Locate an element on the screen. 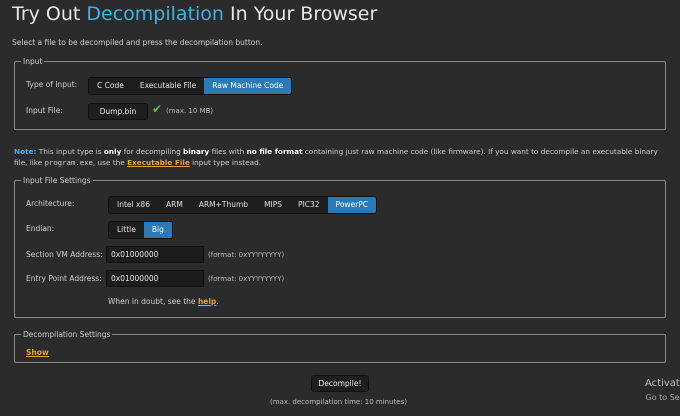 The image size is (680, 416). page-title: Try Out Decompilation In Your Browser is located at coordinates (194, 14).